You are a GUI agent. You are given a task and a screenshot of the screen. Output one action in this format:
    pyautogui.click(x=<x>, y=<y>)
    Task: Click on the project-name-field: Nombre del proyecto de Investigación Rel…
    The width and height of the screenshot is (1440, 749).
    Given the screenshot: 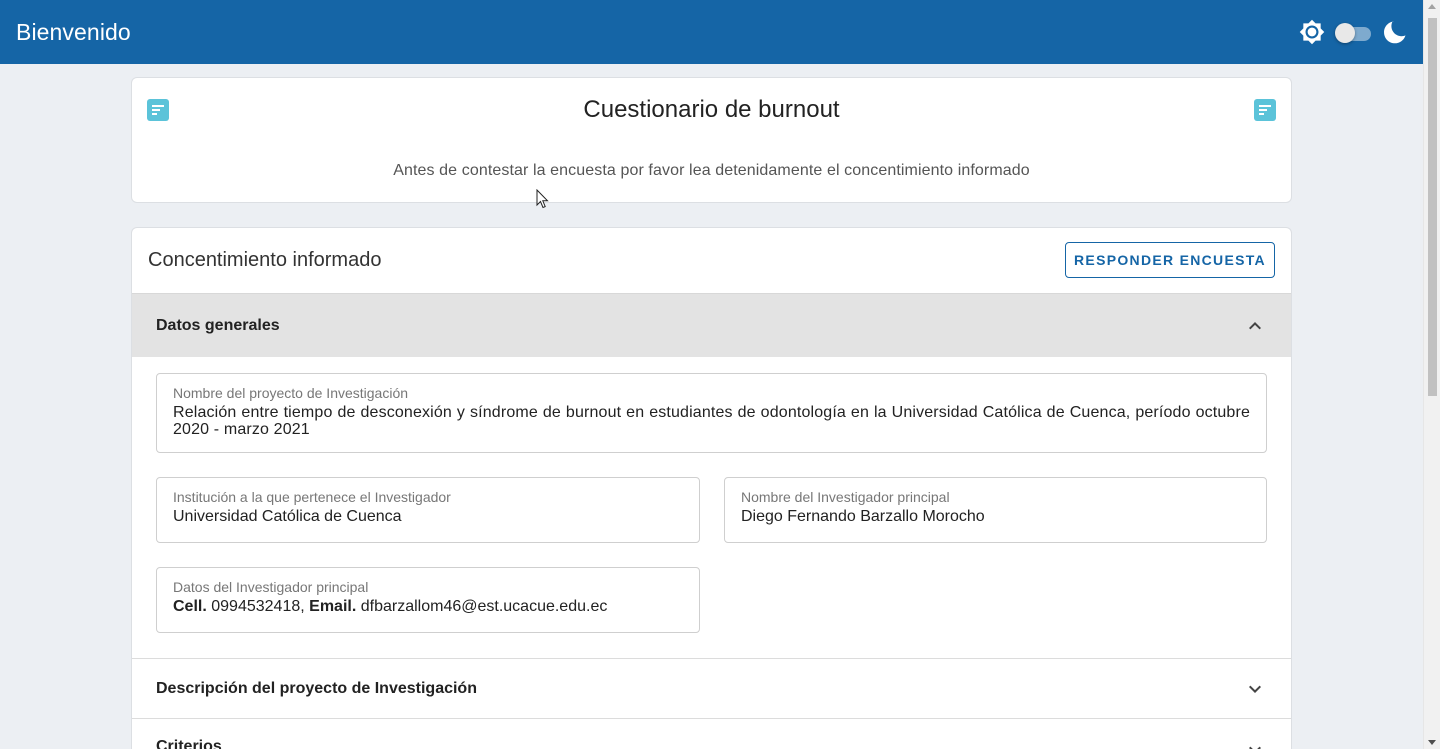 What is the action you would take?
    pyautogui.click(x=711, y=413)
    